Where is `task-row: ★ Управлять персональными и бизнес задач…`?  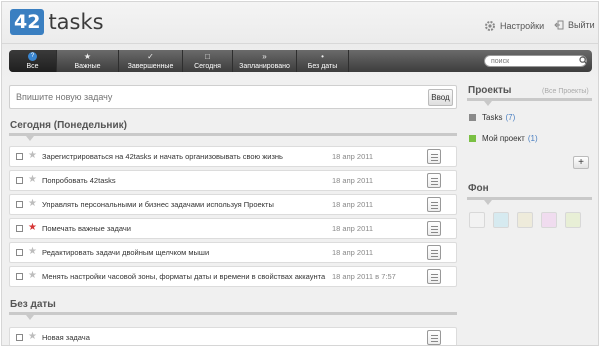 task-row: ★ Управлять персональными и бизнес задач… is located at coordinates (233, 204).